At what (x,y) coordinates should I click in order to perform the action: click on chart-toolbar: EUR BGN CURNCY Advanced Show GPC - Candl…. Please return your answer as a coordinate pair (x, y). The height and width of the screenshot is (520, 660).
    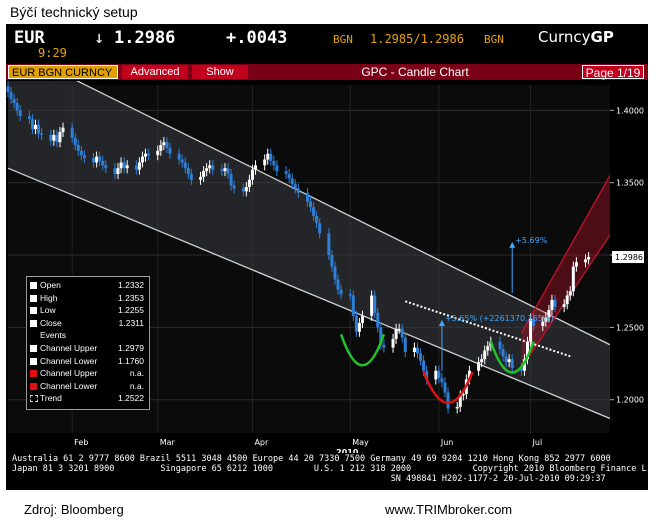
    Looking at the image, I should click on (327, 72).